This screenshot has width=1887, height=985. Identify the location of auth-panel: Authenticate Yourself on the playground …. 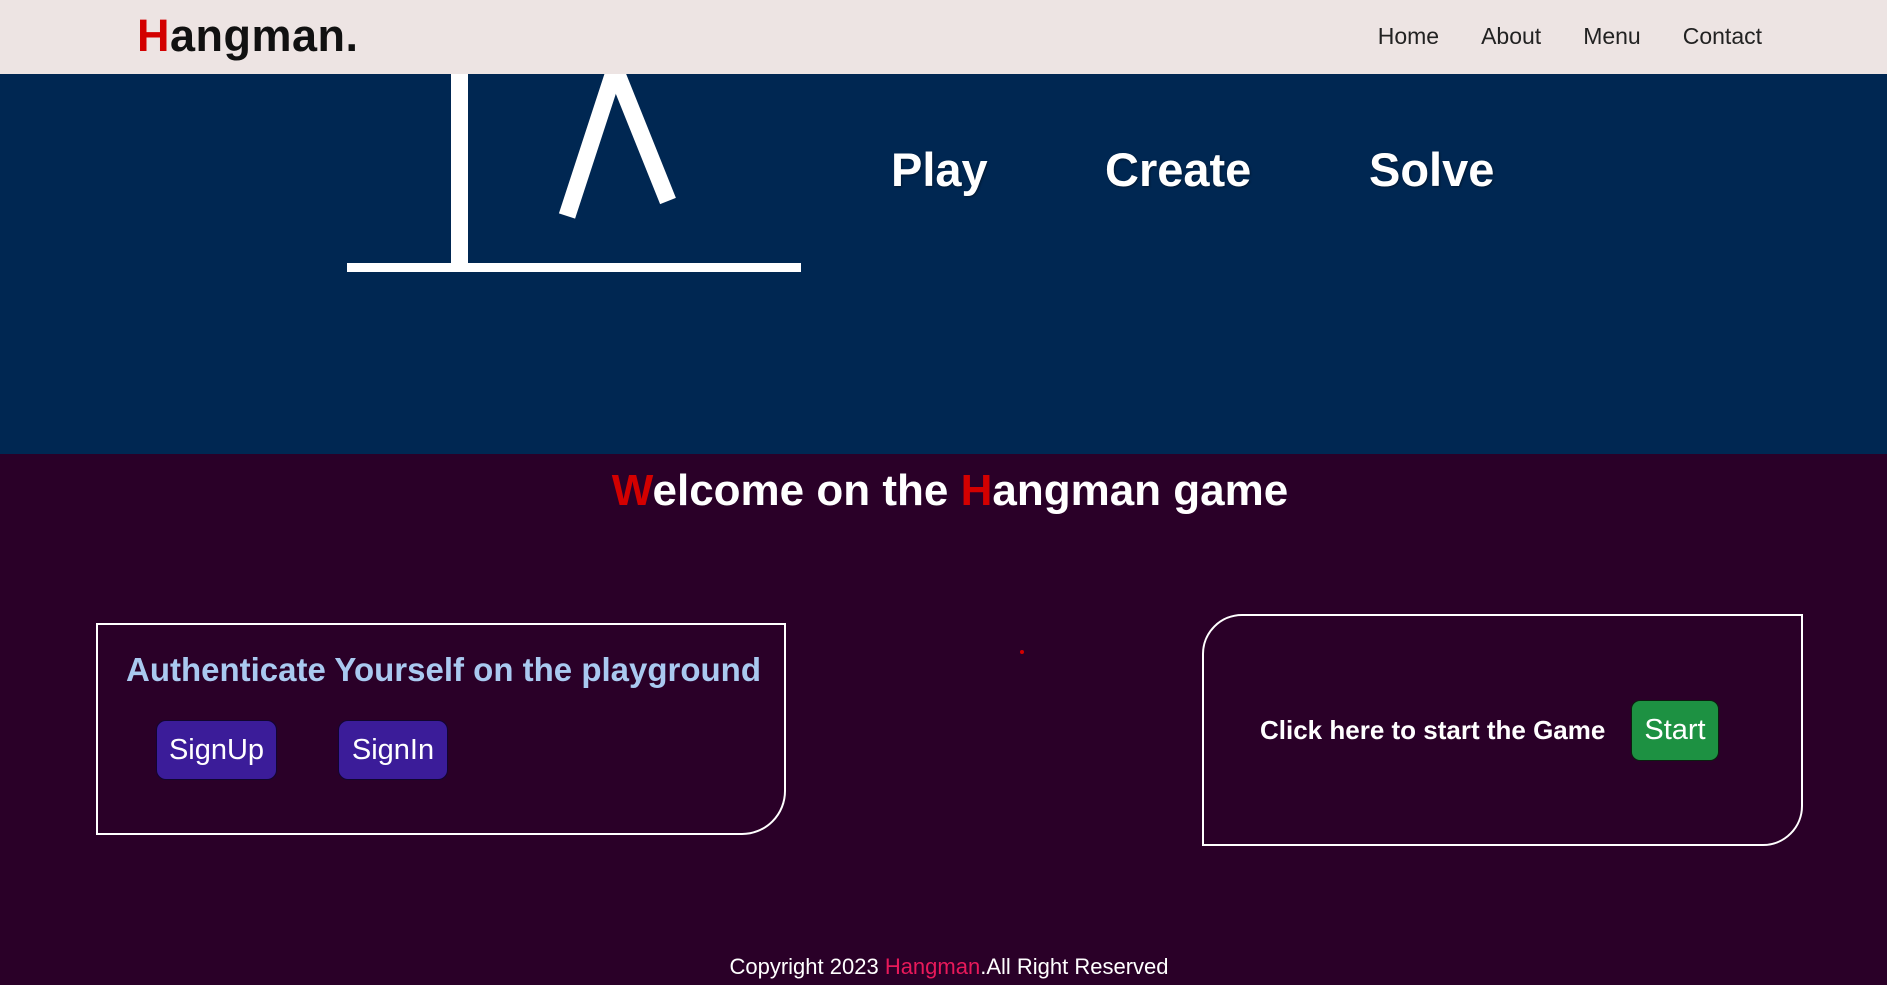
(441, 729).